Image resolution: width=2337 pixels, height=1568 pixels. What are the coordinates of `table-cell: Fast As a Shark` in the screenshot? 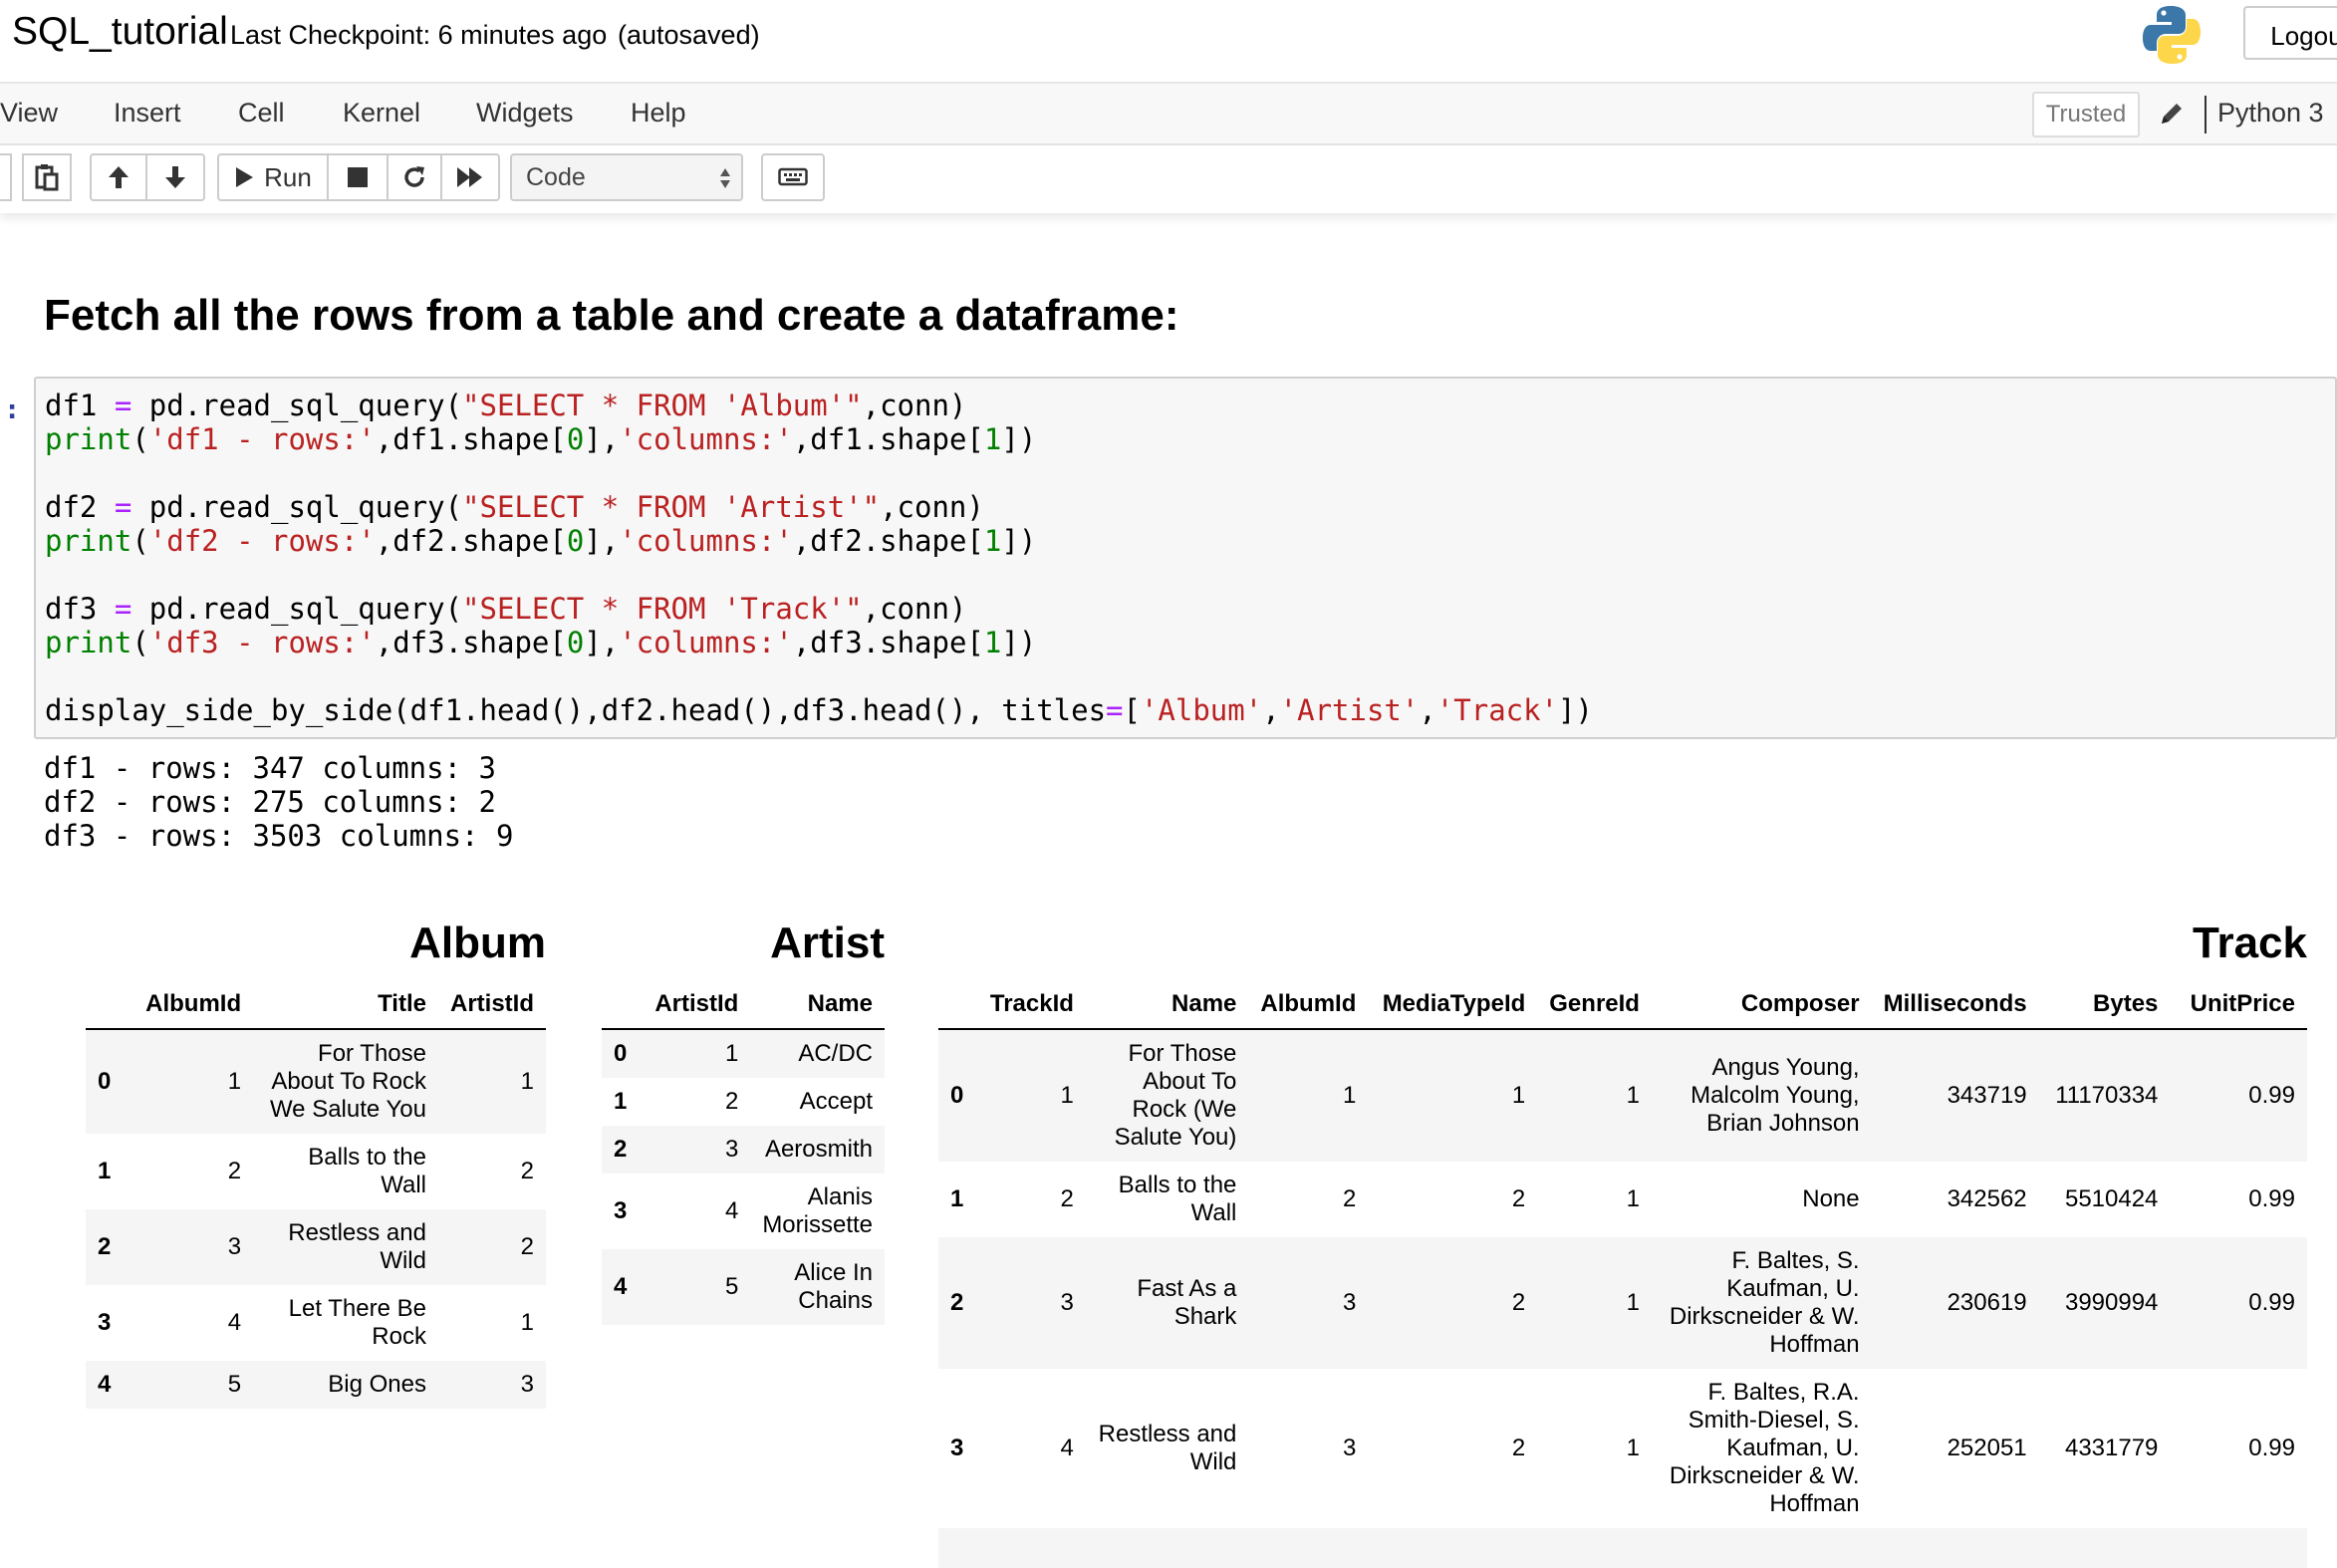 It's located at (1187, 1302).